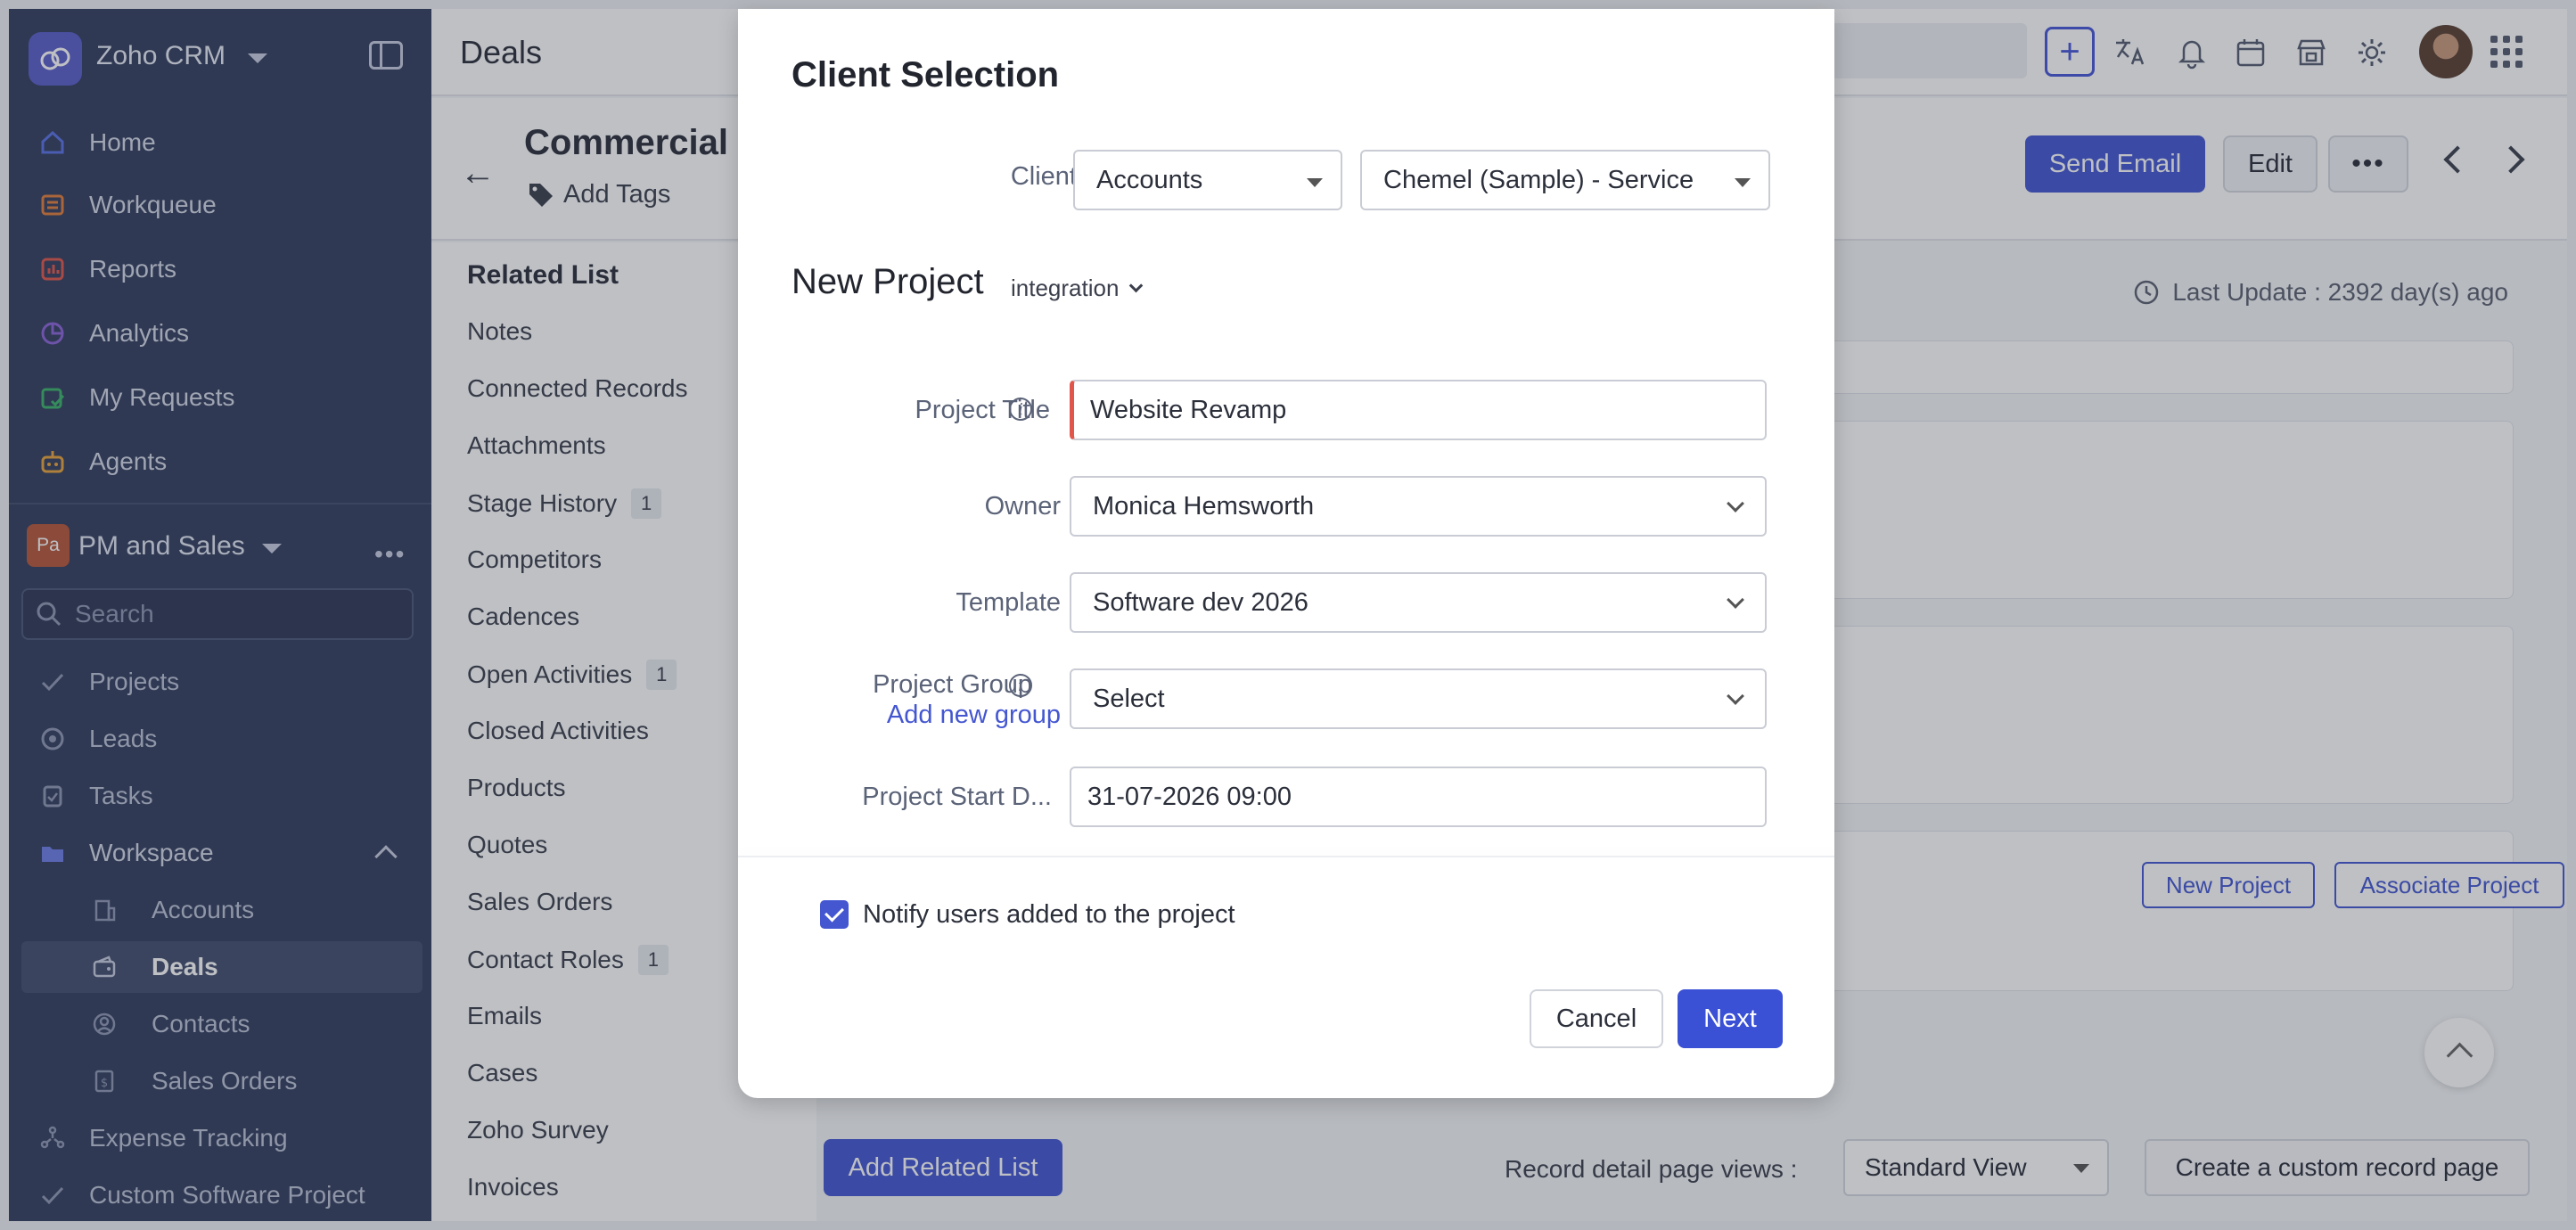 Image resolution: width=2576 pixels, height=1230 pixels. What do you see at coordinates (1065, 288) in the screenshot?
I see `integration-label: integration` at bounding box center [1065, 288].